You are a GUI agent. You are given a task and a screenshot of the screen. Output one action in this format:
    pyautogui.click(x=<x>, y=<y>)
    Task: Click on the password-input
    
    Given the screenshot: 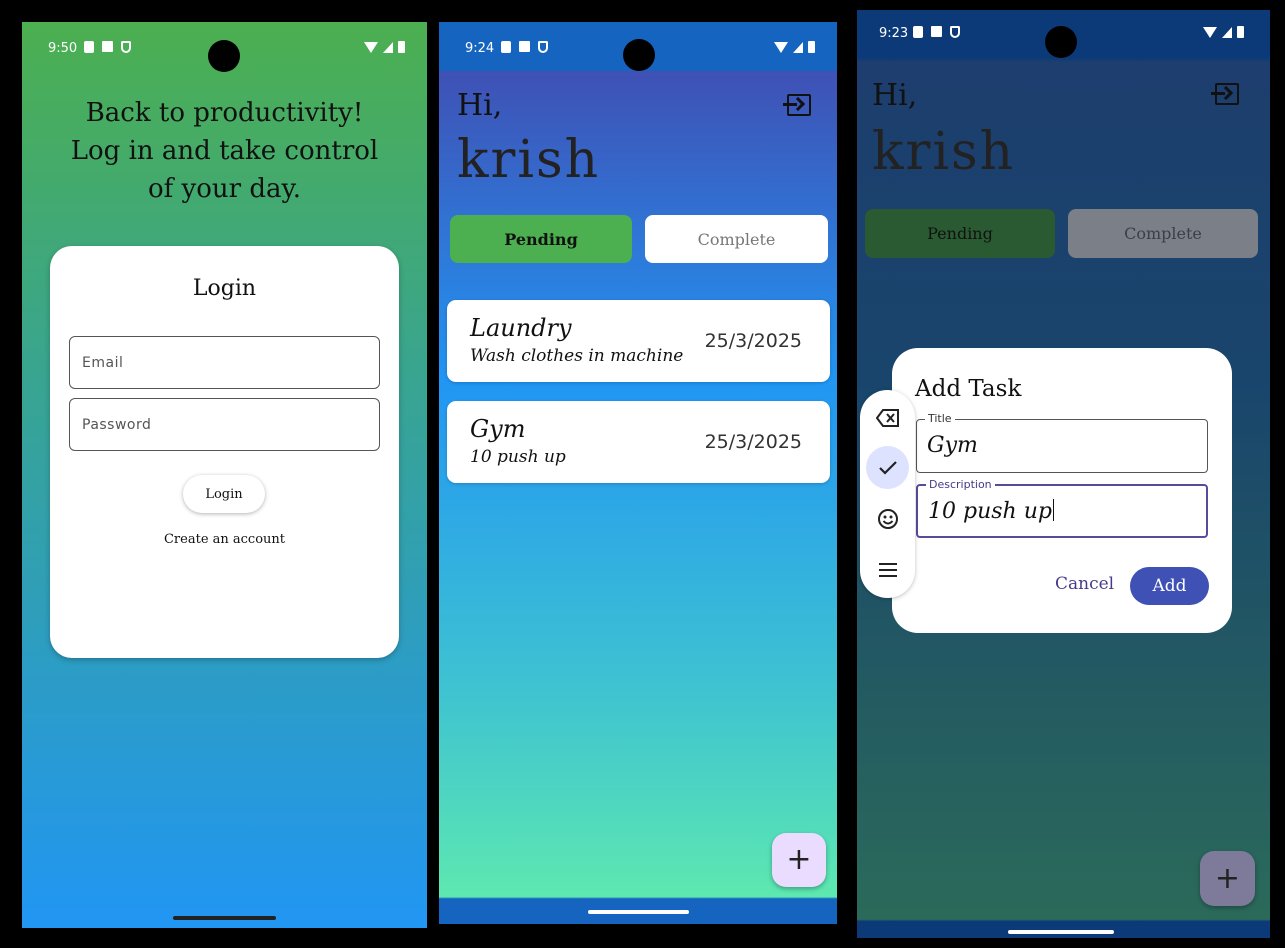 What is the action you would take?
    pyautogui.click(x=224, y=424)
    